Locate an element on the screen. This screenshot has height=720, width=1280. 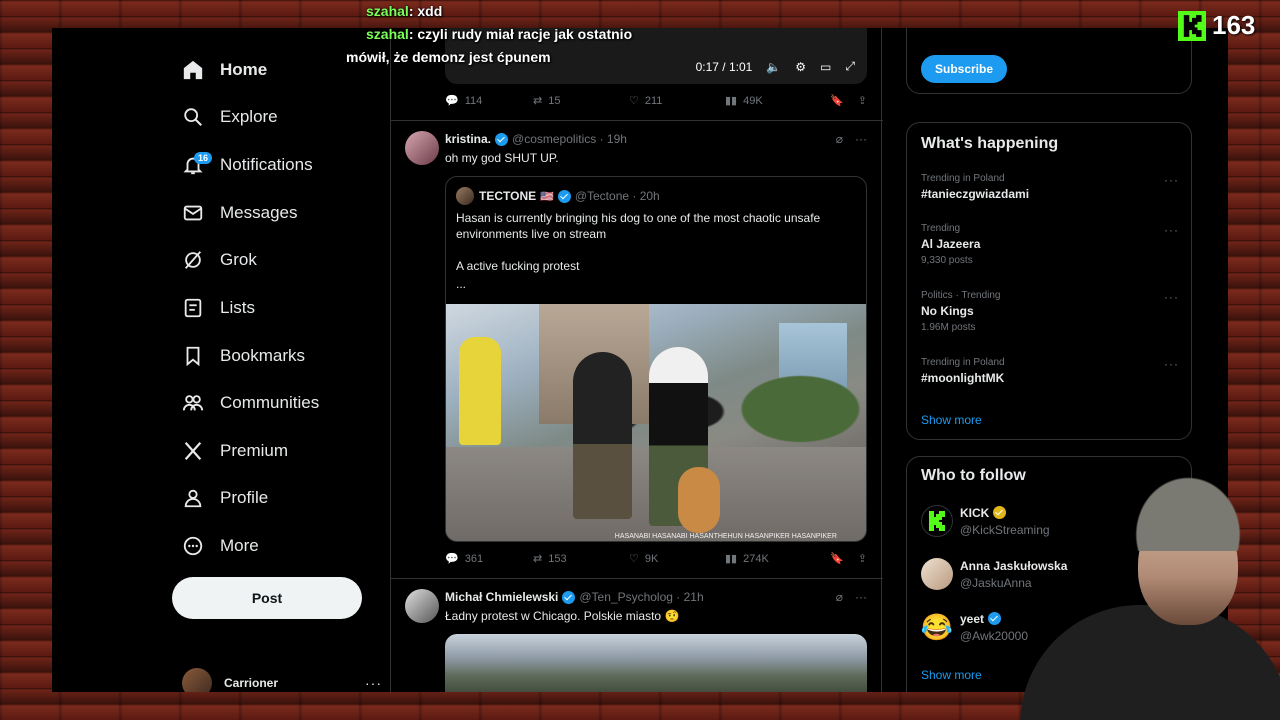
sidebar-item-grok: Grok is located at coordinates (218, 260).